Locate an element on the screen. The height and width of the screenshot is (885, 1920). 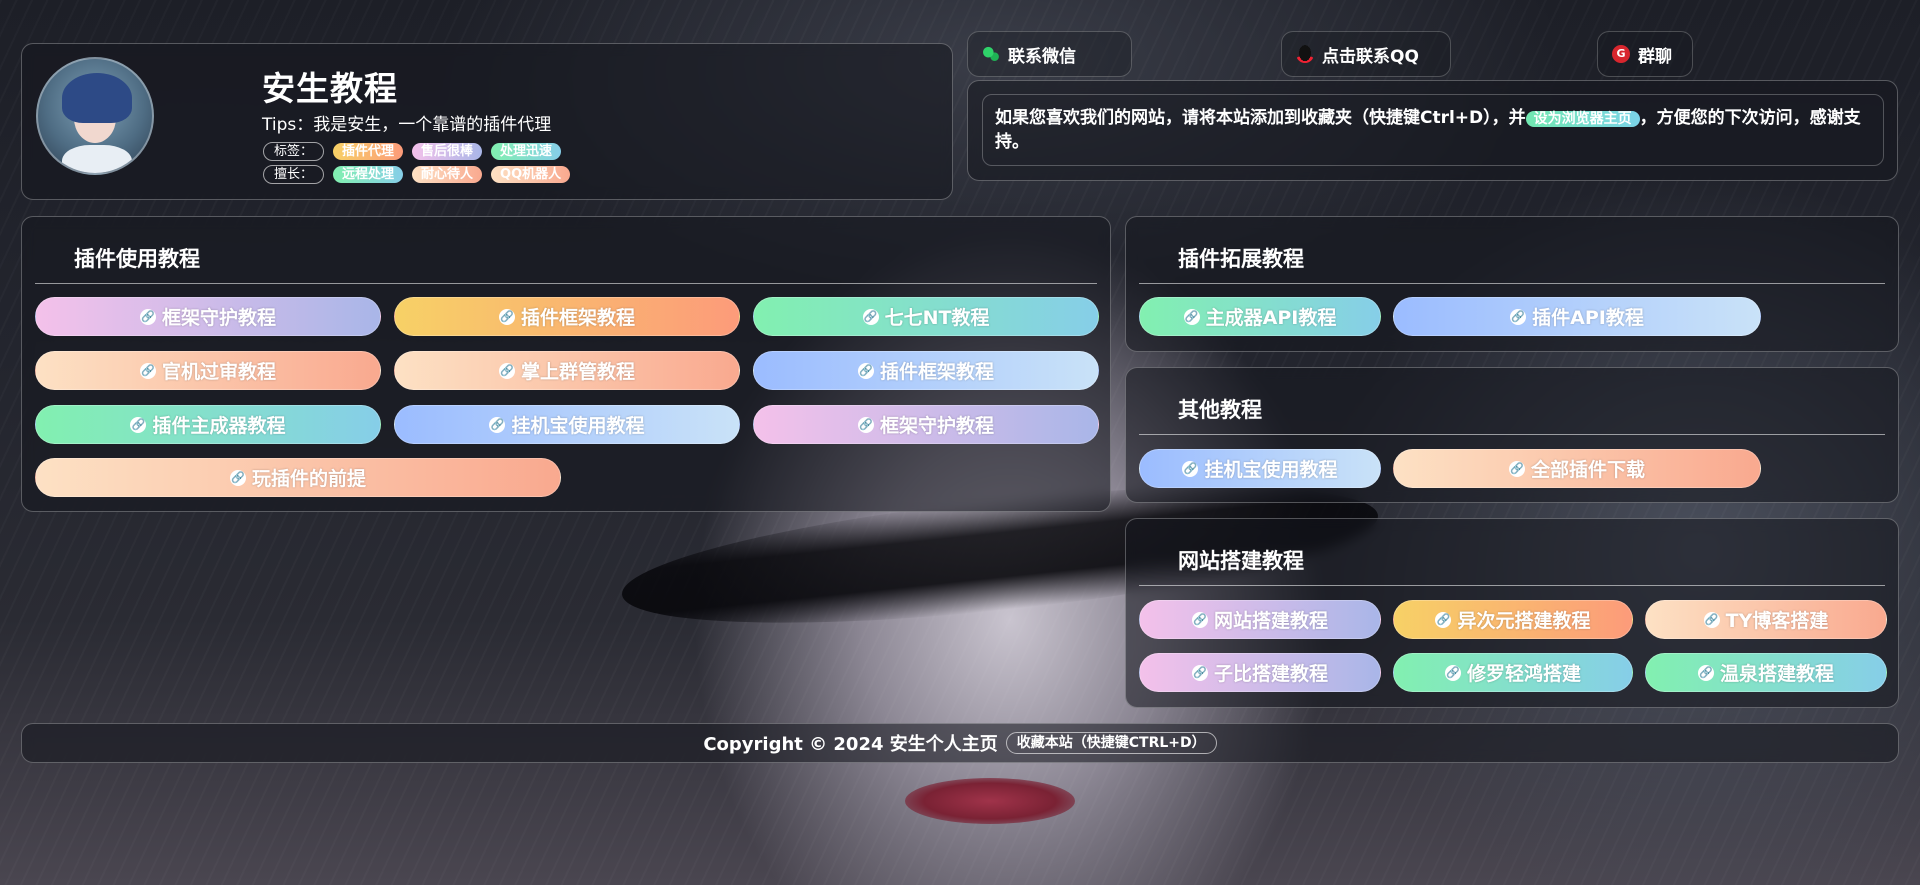
tag-badge: 售后很棒 is located at coordinates (447, 151).